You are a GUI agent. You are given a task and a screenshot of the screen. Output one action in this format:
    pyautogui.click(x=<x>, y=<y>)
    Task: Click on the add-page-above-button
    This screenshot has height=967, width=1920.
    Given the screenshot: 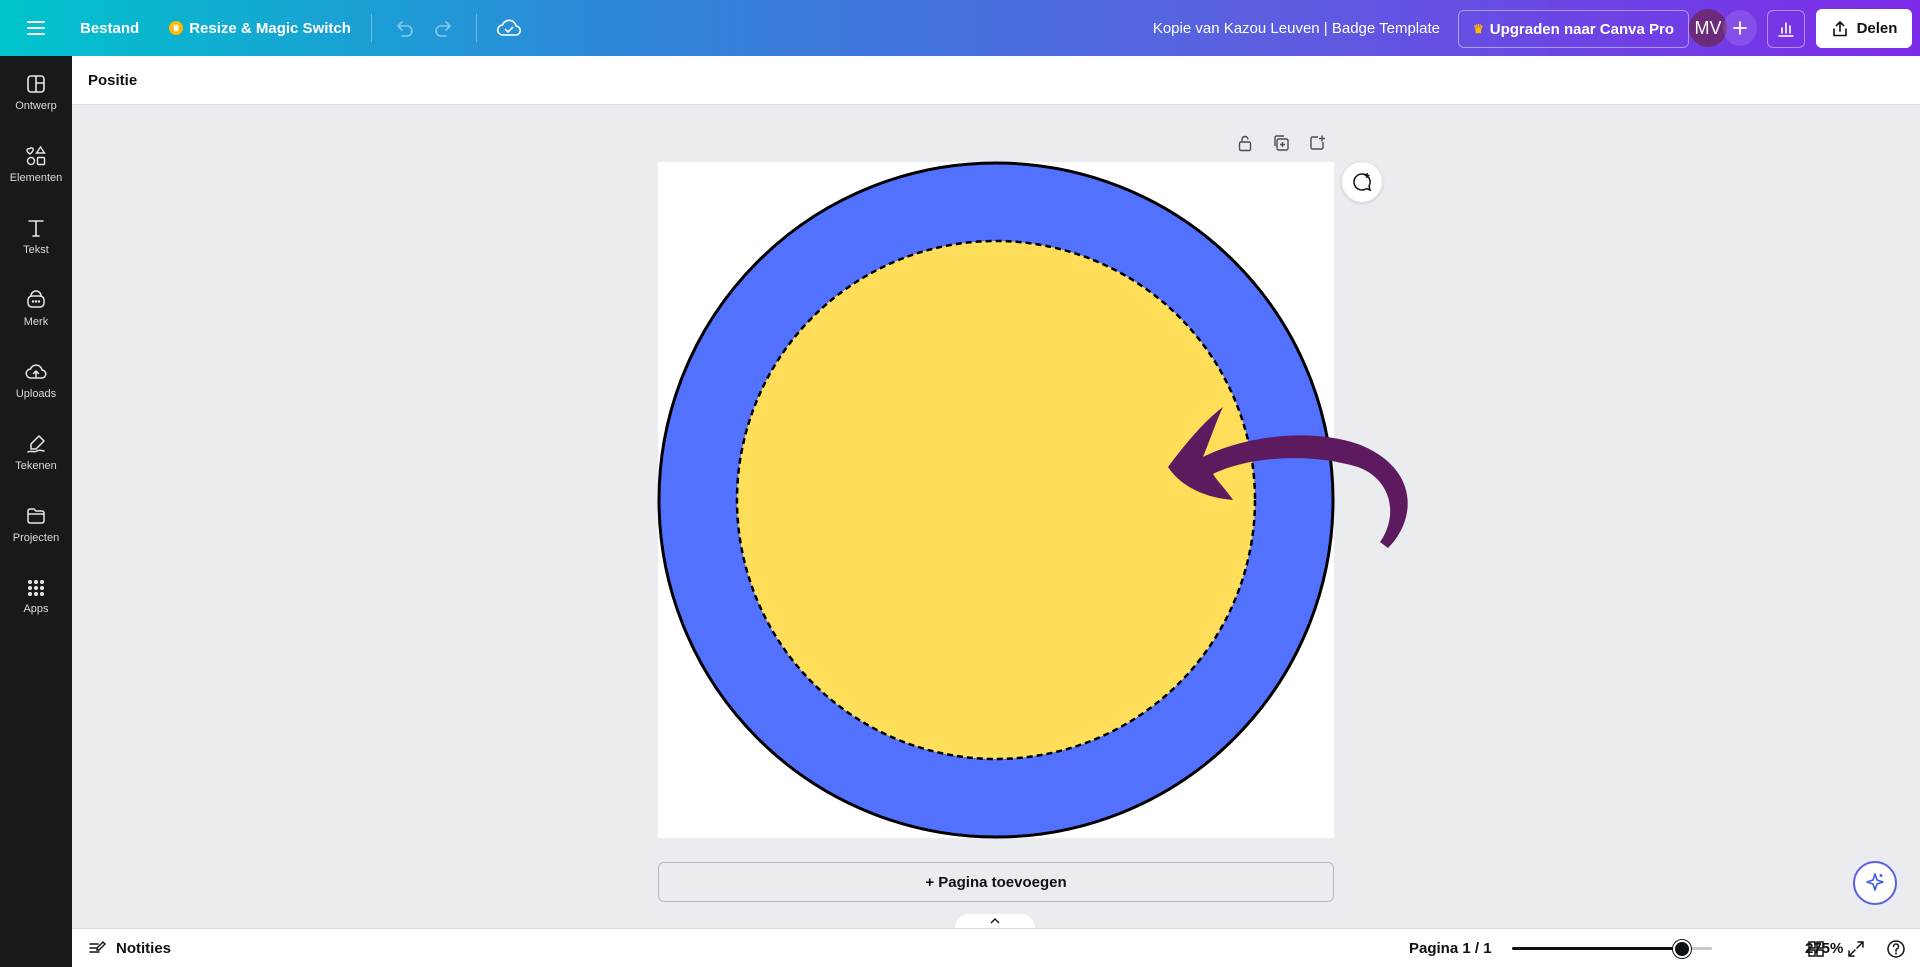 What is the action you would take?
    pyautogui.click(x=1317, y=143)
    